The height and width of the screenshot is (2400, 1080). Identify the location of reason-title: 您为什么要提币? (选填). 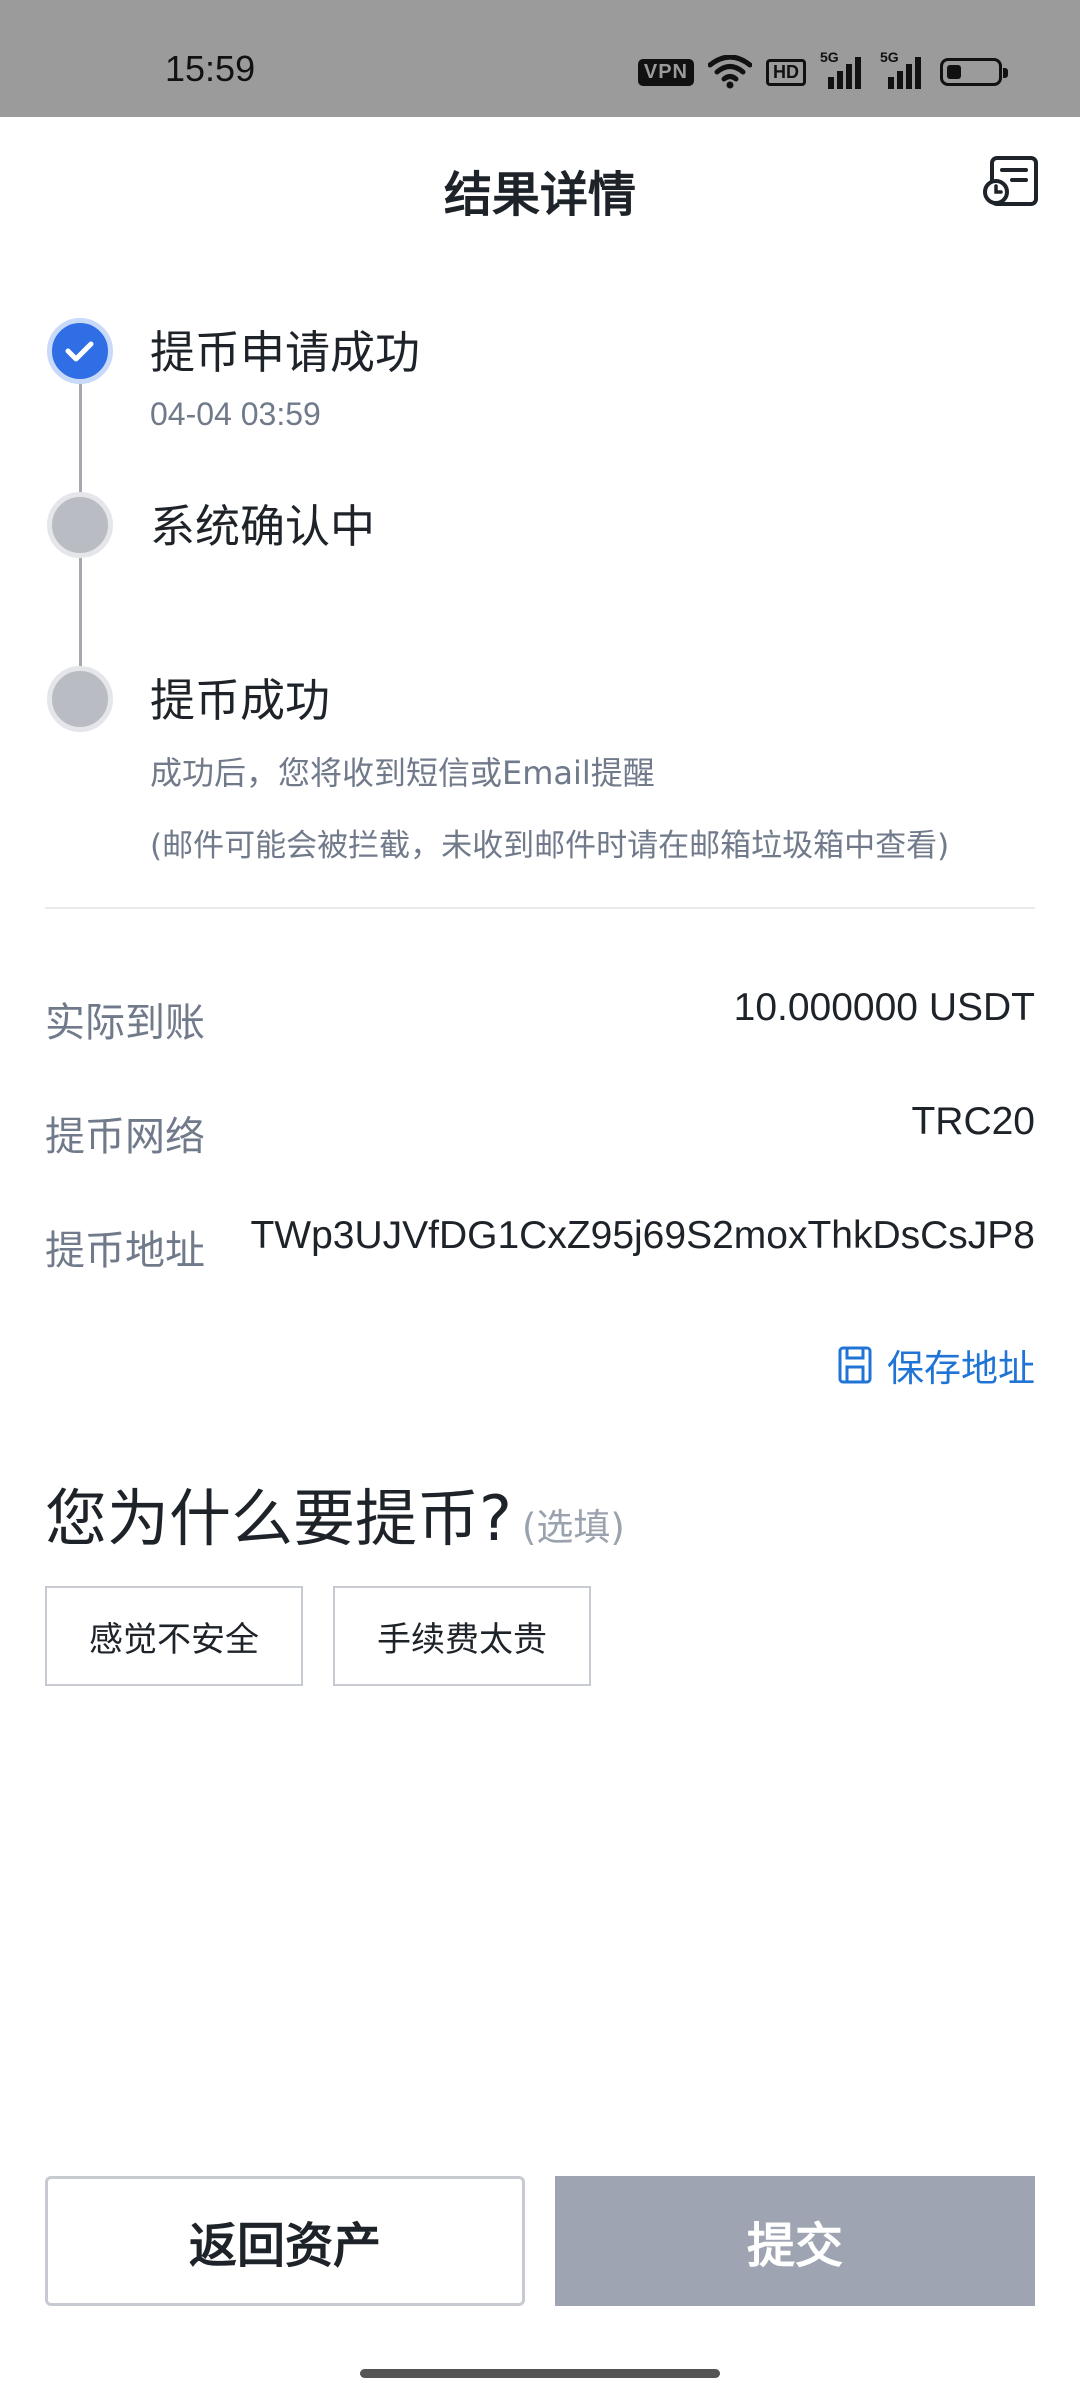
(335, 1513).